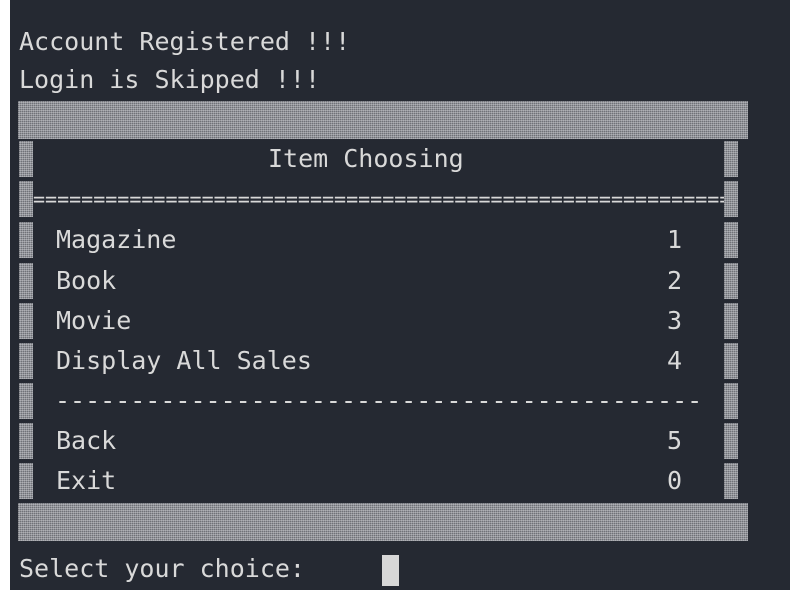 This screenshot has width=790, height=590. I want to click on menu-bottom-border, so click(383, 522).